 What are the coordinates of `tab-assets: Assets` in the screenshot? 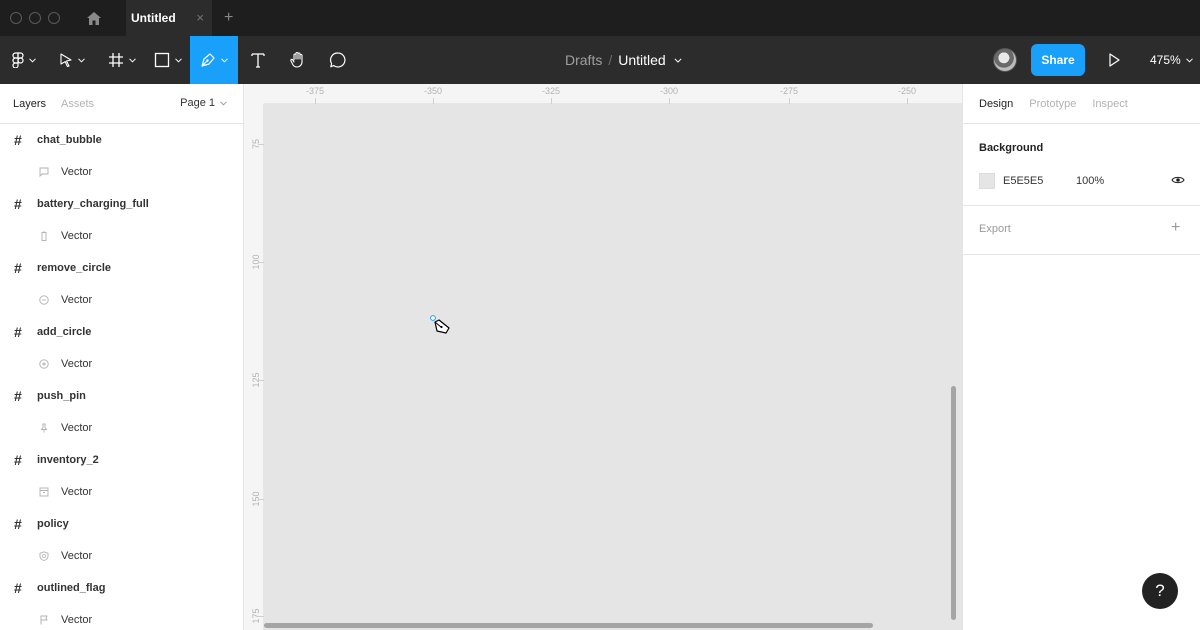 It's located at (77, 104).